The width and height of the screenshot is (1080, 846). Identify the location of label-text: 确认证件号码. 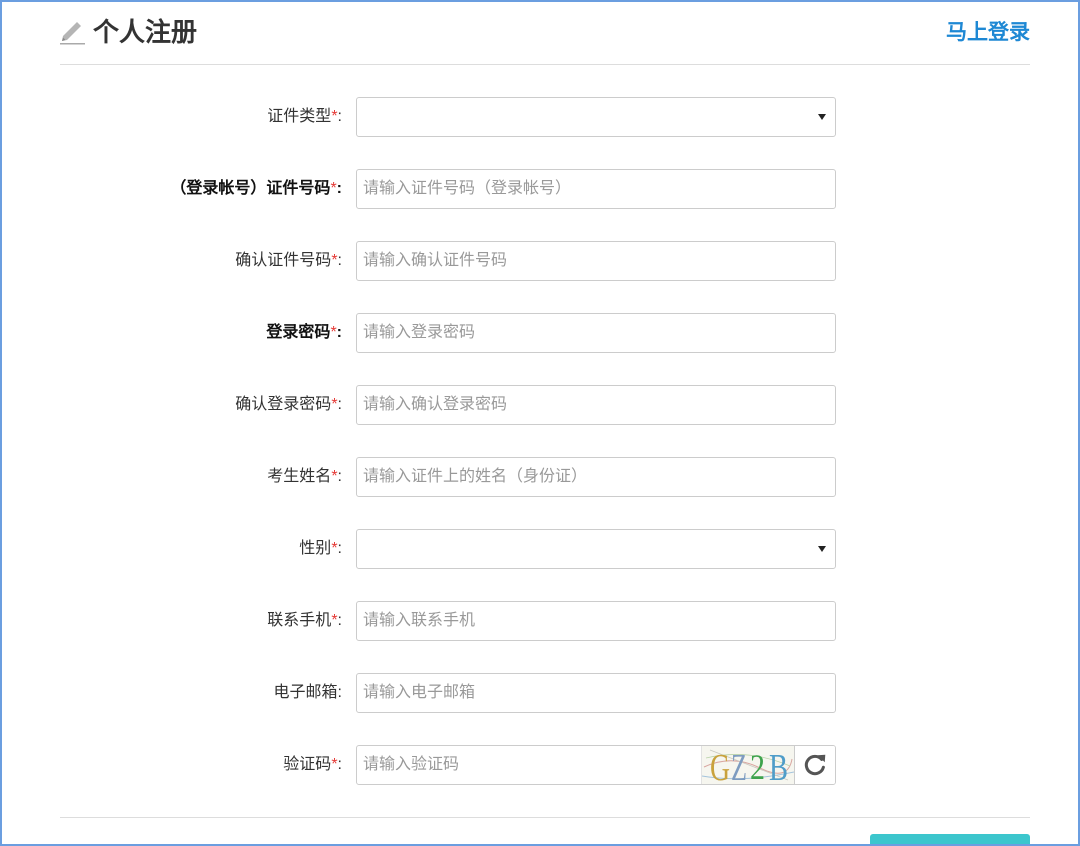
(283, 260).